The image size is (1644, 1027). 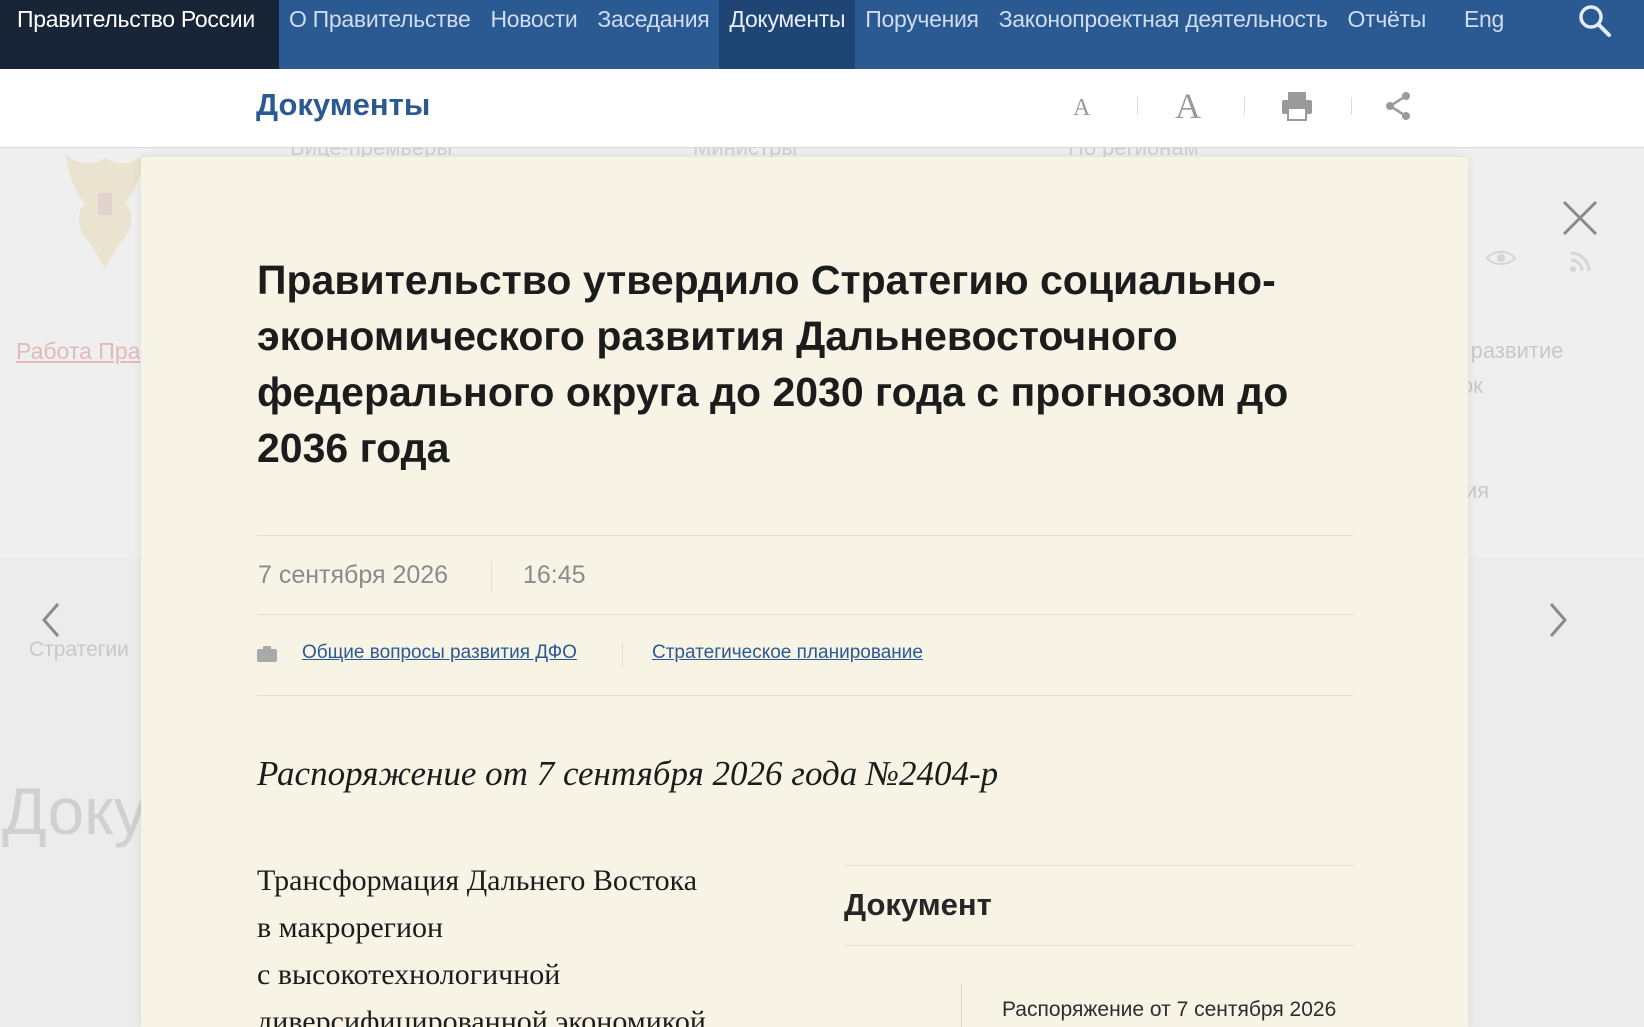 What do you see at coordinates (439, 653) in the screenshot?
I see `tag-dfo-development: Общие вопросы развития ДФО` at bounding box center [439, 653].